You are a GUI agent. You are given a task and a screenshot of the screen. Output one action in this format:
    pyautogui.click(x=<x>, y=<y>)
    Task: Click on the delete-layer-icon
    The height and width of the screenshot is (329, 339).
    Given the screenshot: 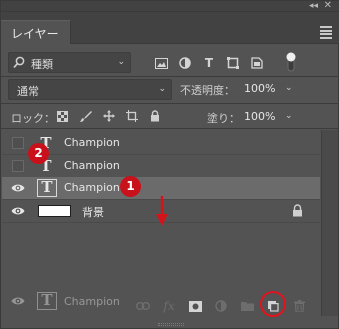 What is the action you would take?
    pyautogui.click(x=299, y=306)
    